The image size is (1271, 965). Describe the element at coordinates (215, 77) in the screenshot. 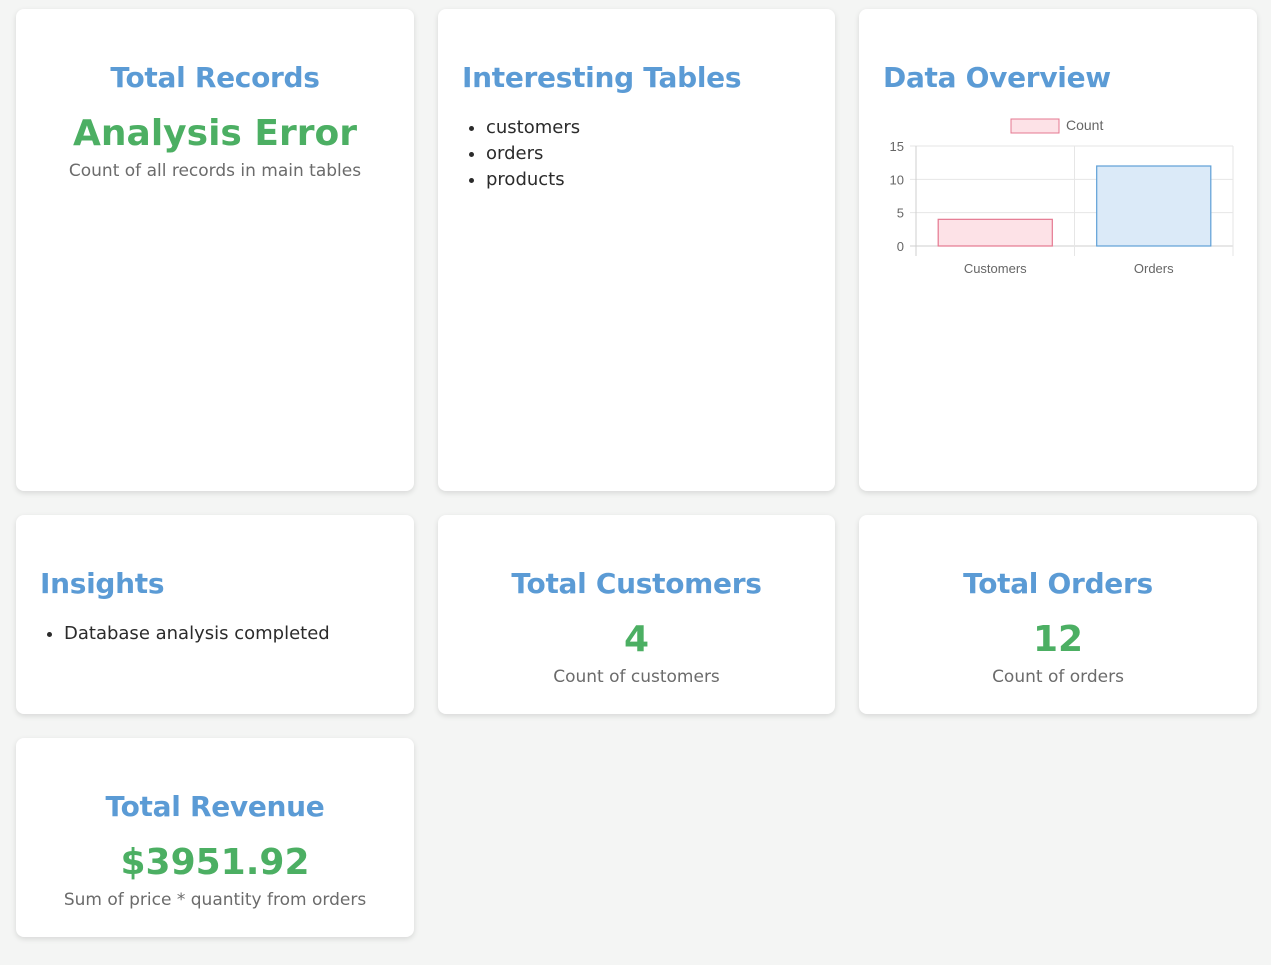

I see `card-title: Total Records` at that location.